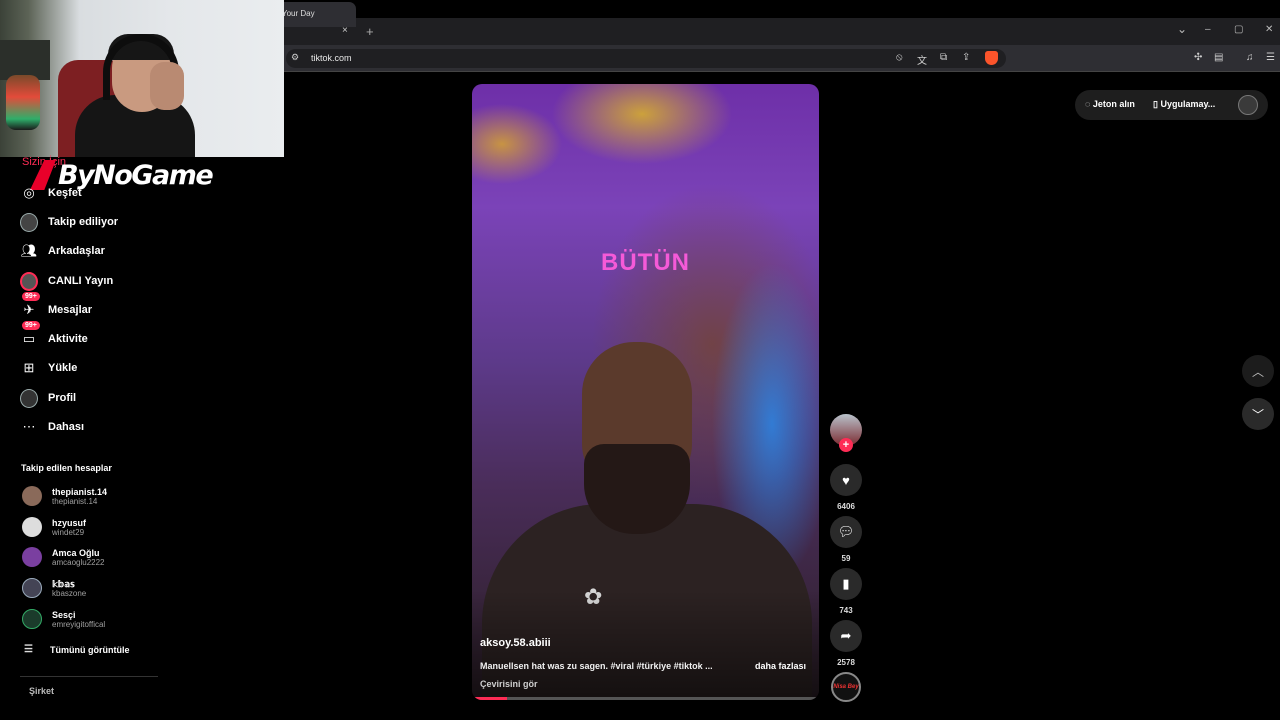  What do you see at coordinates (65, 193) in the screenshot?
I see `sidebar-item-label: Keşfet` at bounding box center [65, 193].